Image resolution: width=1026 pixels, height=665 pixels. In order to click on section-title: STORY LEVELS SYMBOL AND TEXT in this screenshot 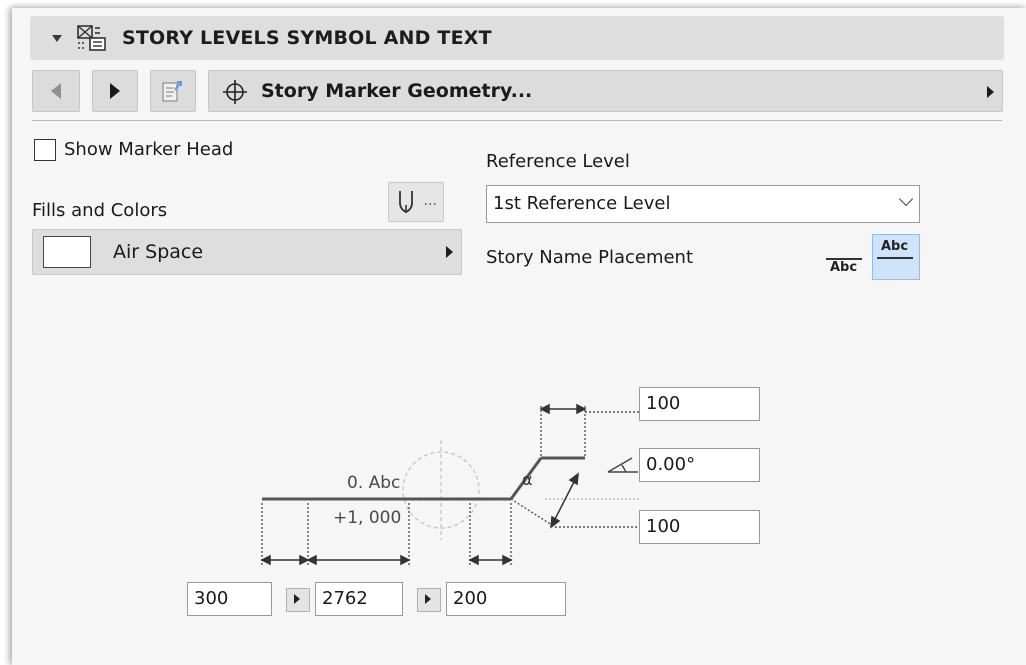, I will do `click(307, 38)`.